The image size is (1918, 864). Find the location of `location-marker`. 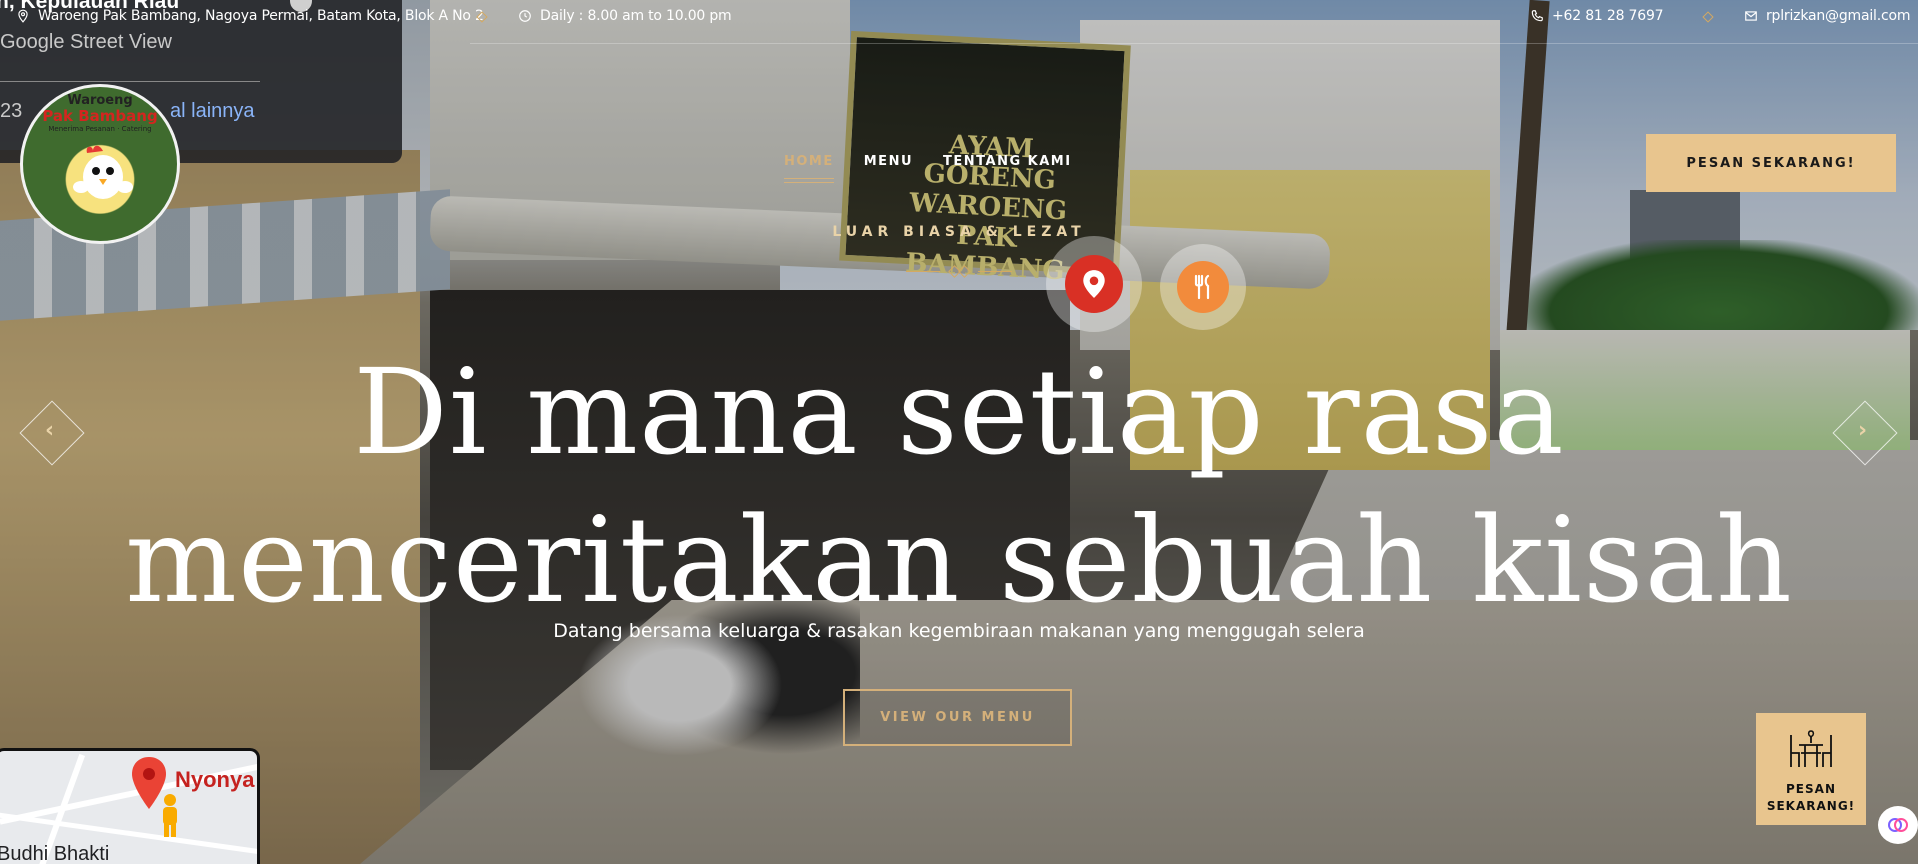

location-marker is located at coordinates (1094, 284).